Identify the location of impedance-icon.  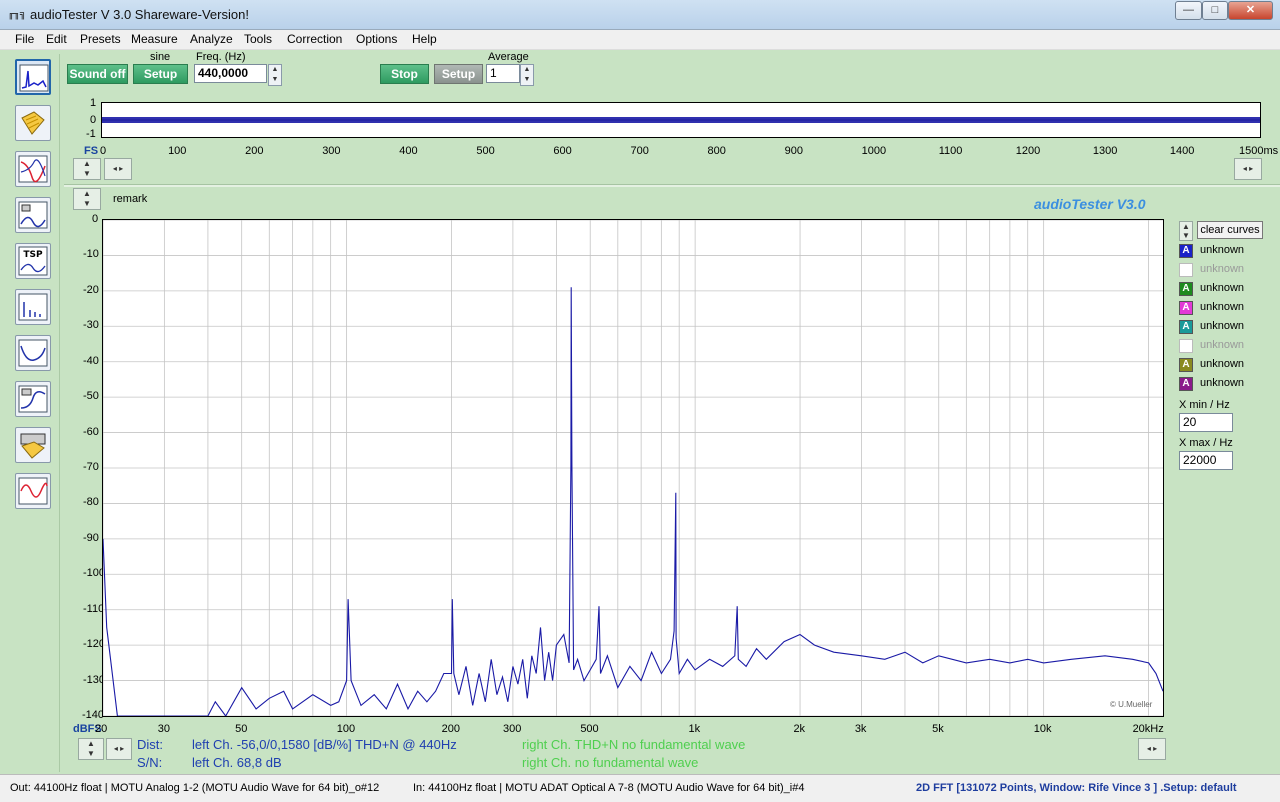
(33, 215).